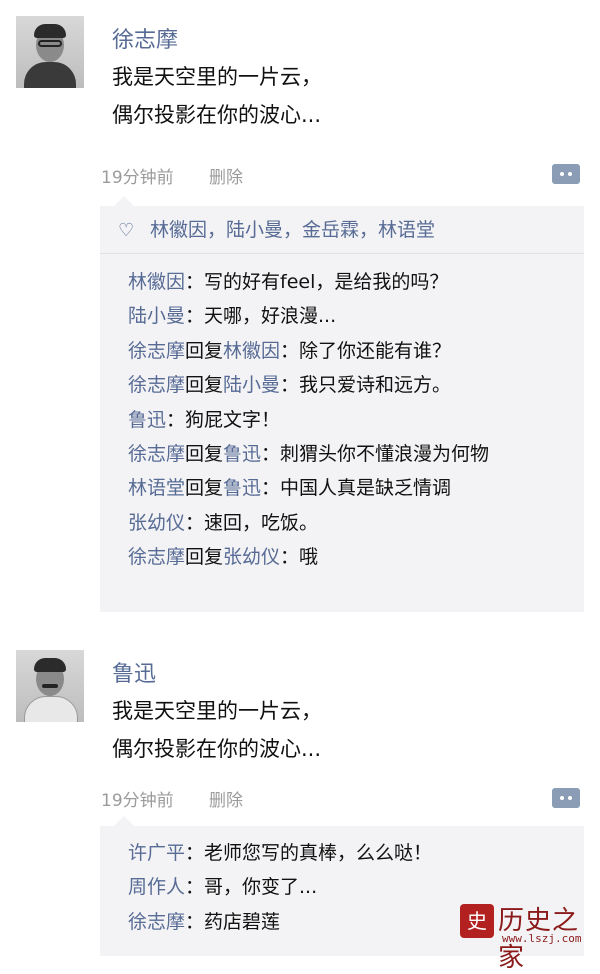 Image resolution: width=600 pixels, height=974 pixels. I want to click on comment-text: ：狗屁文字！, so click(223, 419).